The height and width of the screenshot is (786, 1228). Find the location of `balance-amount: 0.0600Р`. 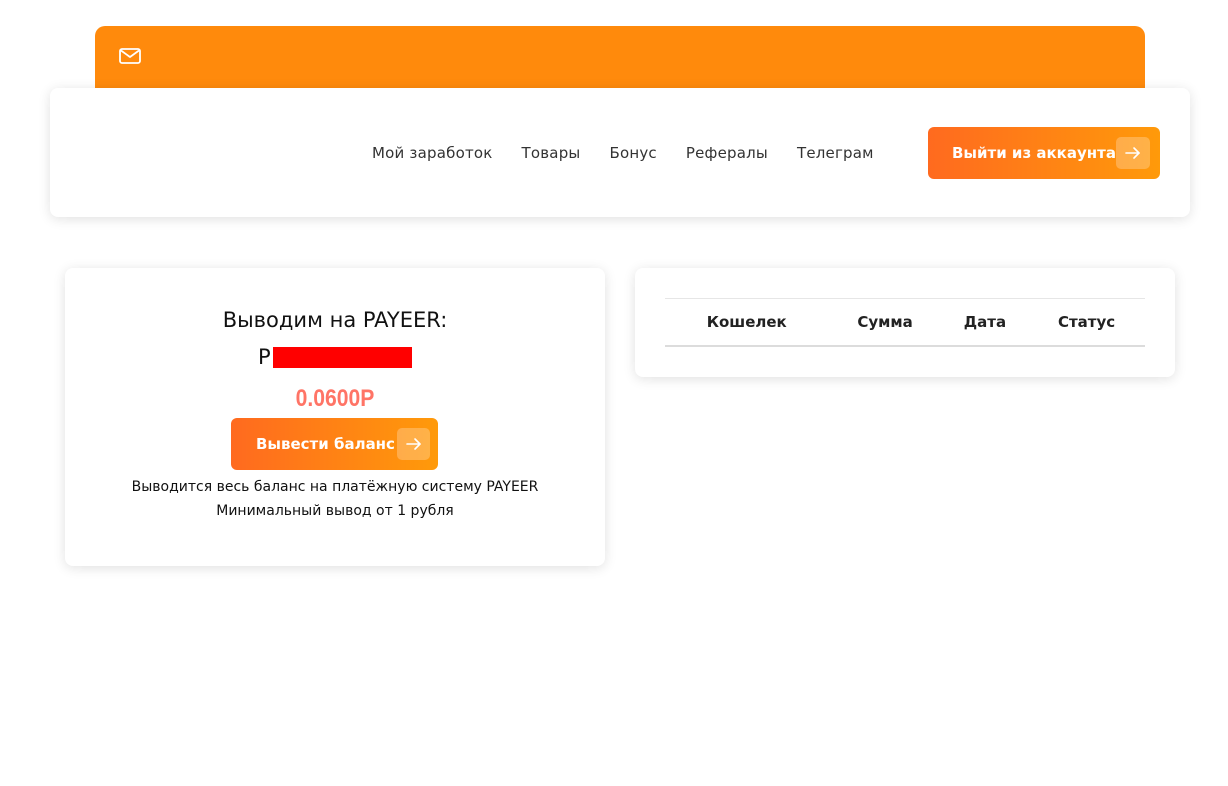

balance-amount: 0.0600Р is located at coordinates (335, 398).